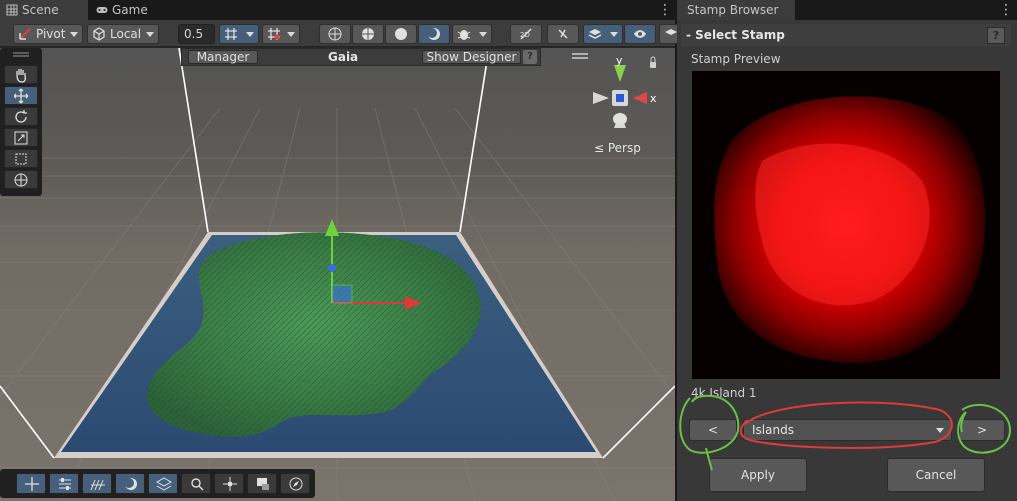  Describe the element at coordinates (1006, 10) in the screenshot. I see `stamp-browser-more-icon: ⋮` at that location.